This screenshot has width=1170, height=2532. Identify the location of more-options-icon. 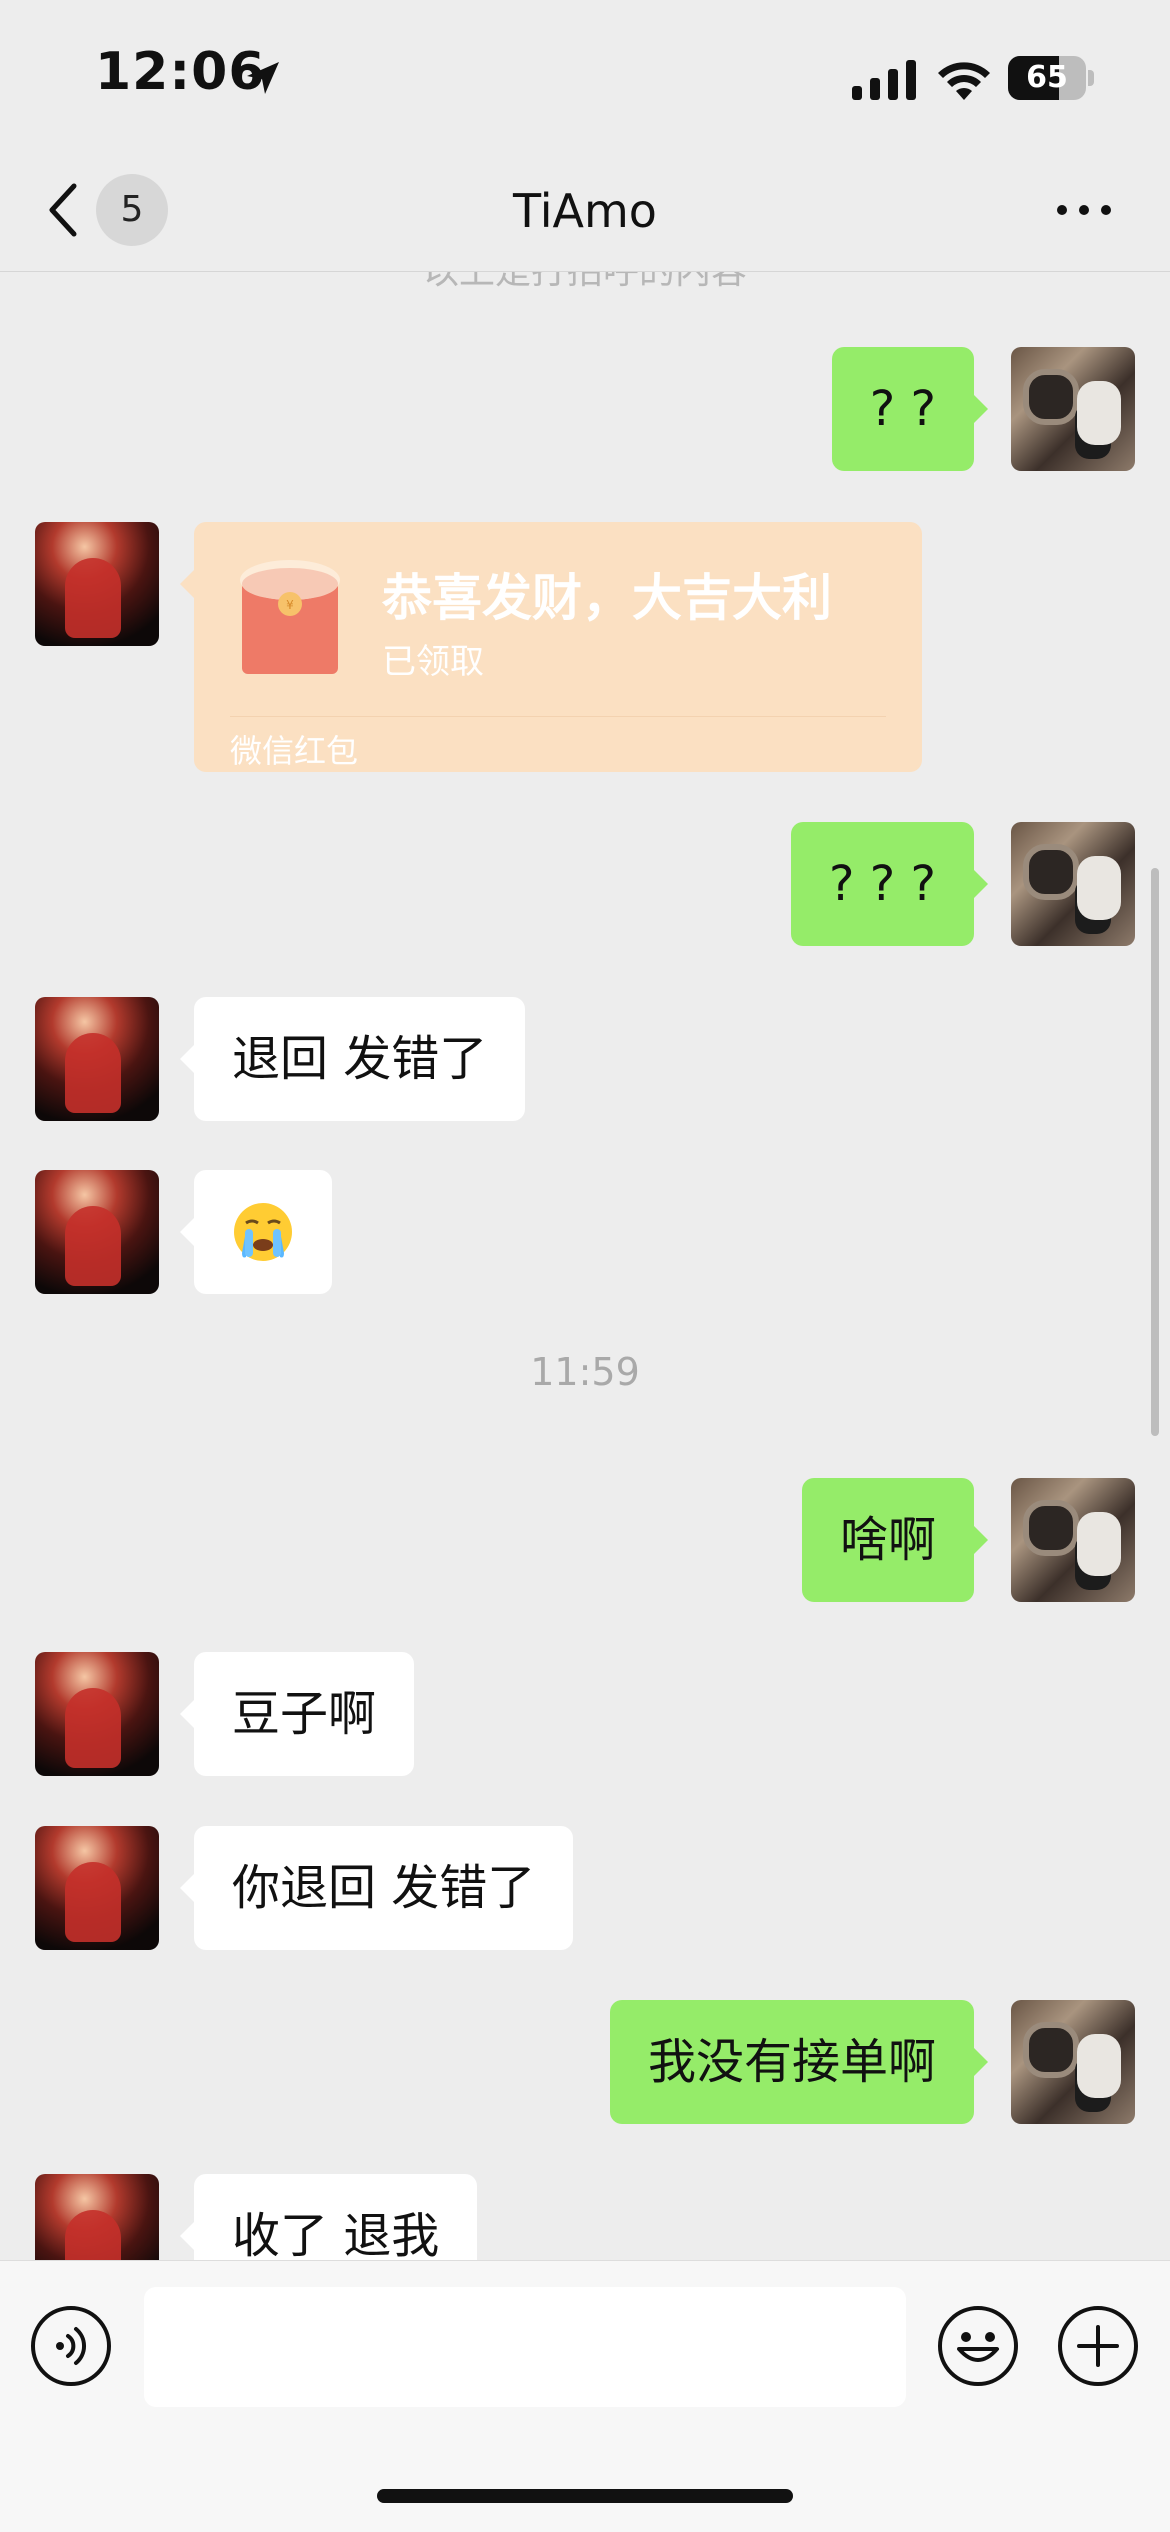
(1084, 210).